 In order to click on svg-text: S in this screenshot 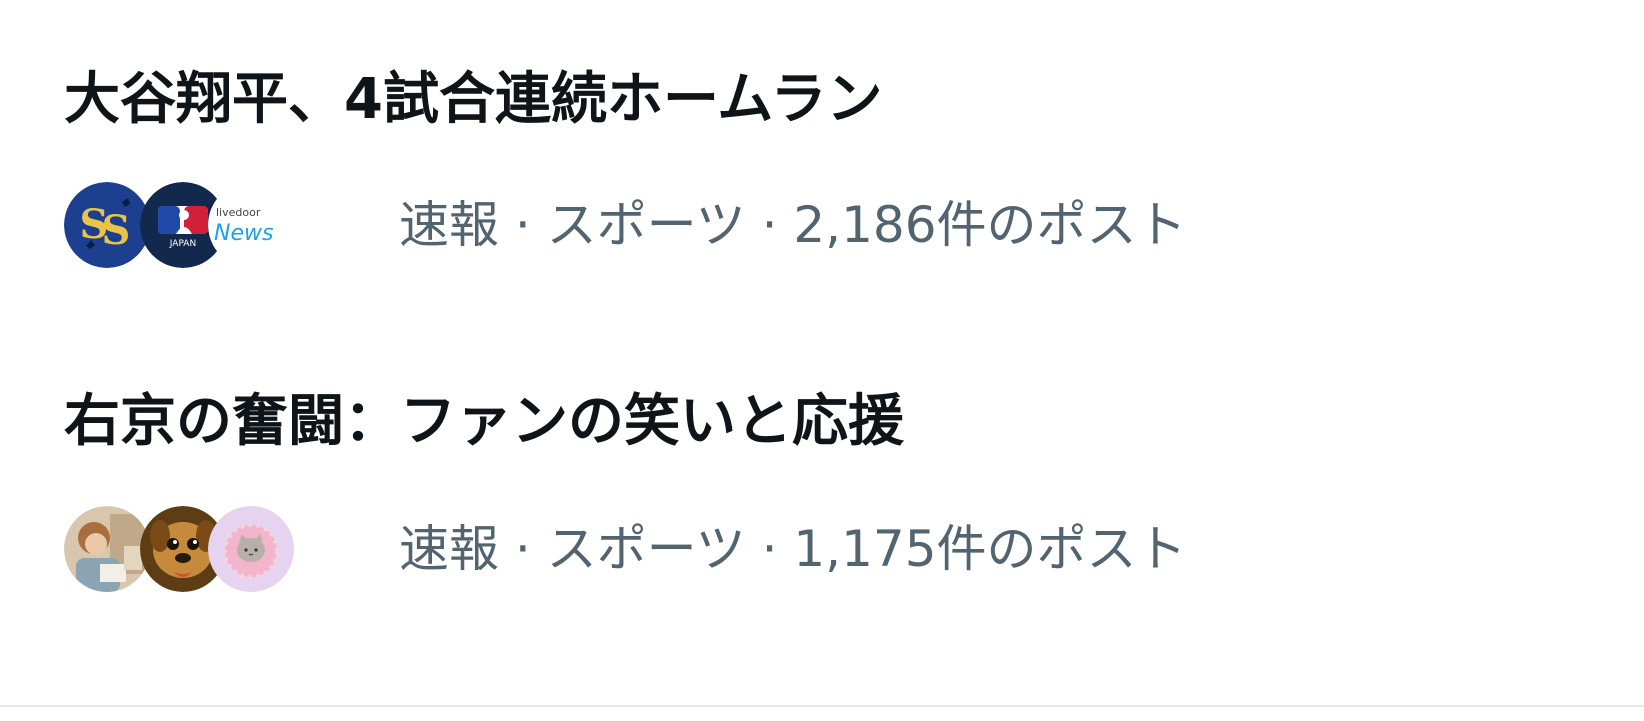, I will do `click(116, 230)`.